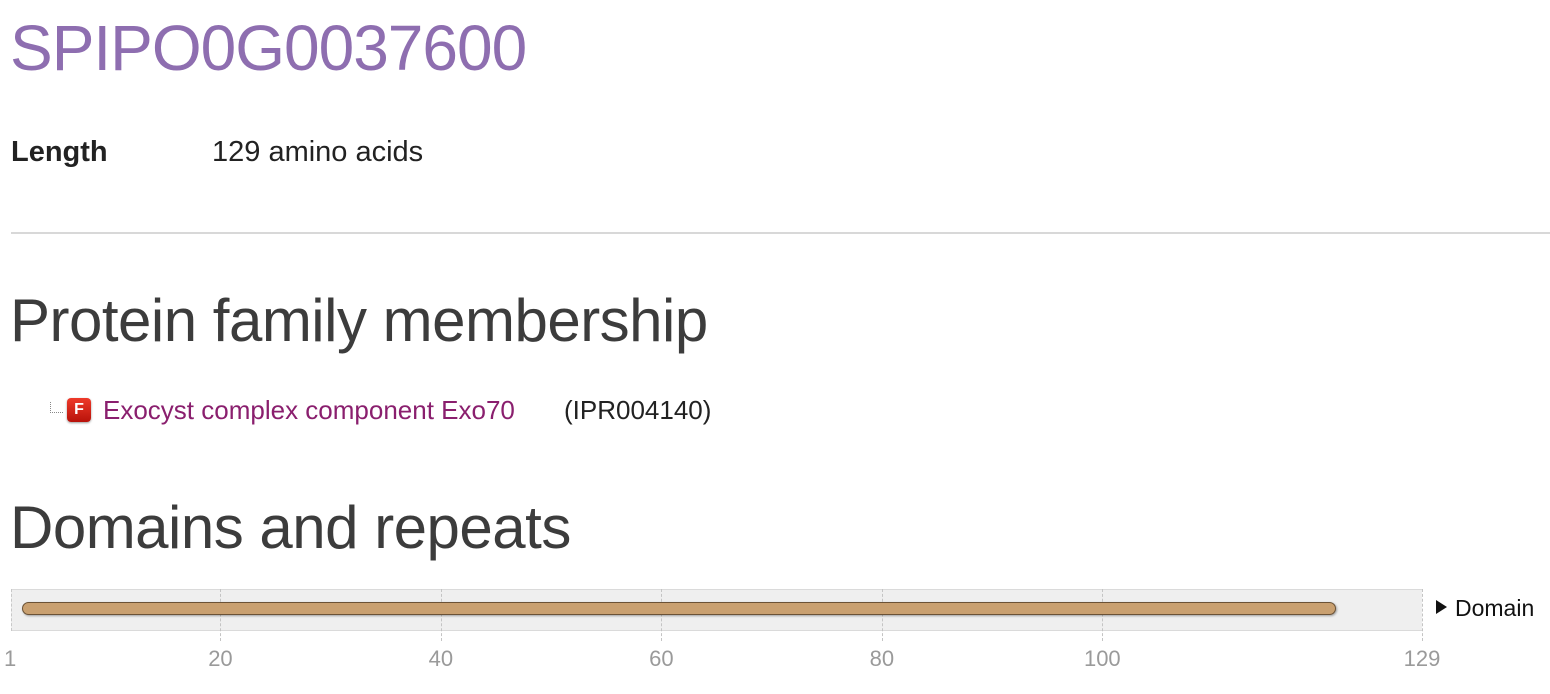 The height and width of the screenshot is (694, 1550). Describe the element at coordinates (318, 152) in the screenshot. I see `length-value: 129 amino acids` at that location.